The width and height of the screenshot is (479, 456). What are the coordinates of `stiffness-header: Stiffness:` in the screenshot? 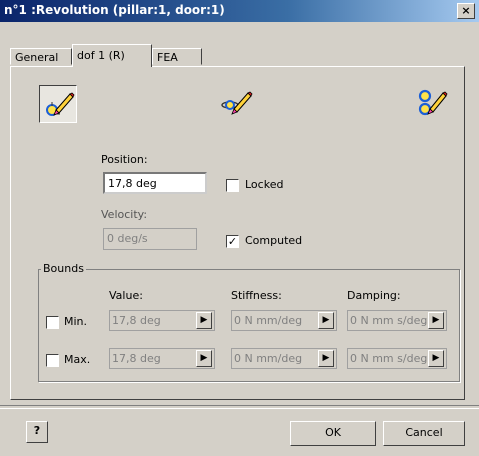 It's located at (256, 295).